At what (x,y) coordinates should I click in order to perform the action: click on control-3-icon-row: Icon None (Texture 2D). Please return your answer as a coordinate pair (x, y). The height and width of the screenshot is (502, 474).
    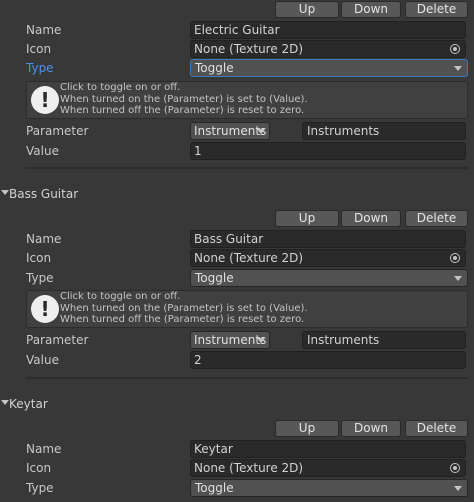
    Looking at the image, I should click on (237, 468).